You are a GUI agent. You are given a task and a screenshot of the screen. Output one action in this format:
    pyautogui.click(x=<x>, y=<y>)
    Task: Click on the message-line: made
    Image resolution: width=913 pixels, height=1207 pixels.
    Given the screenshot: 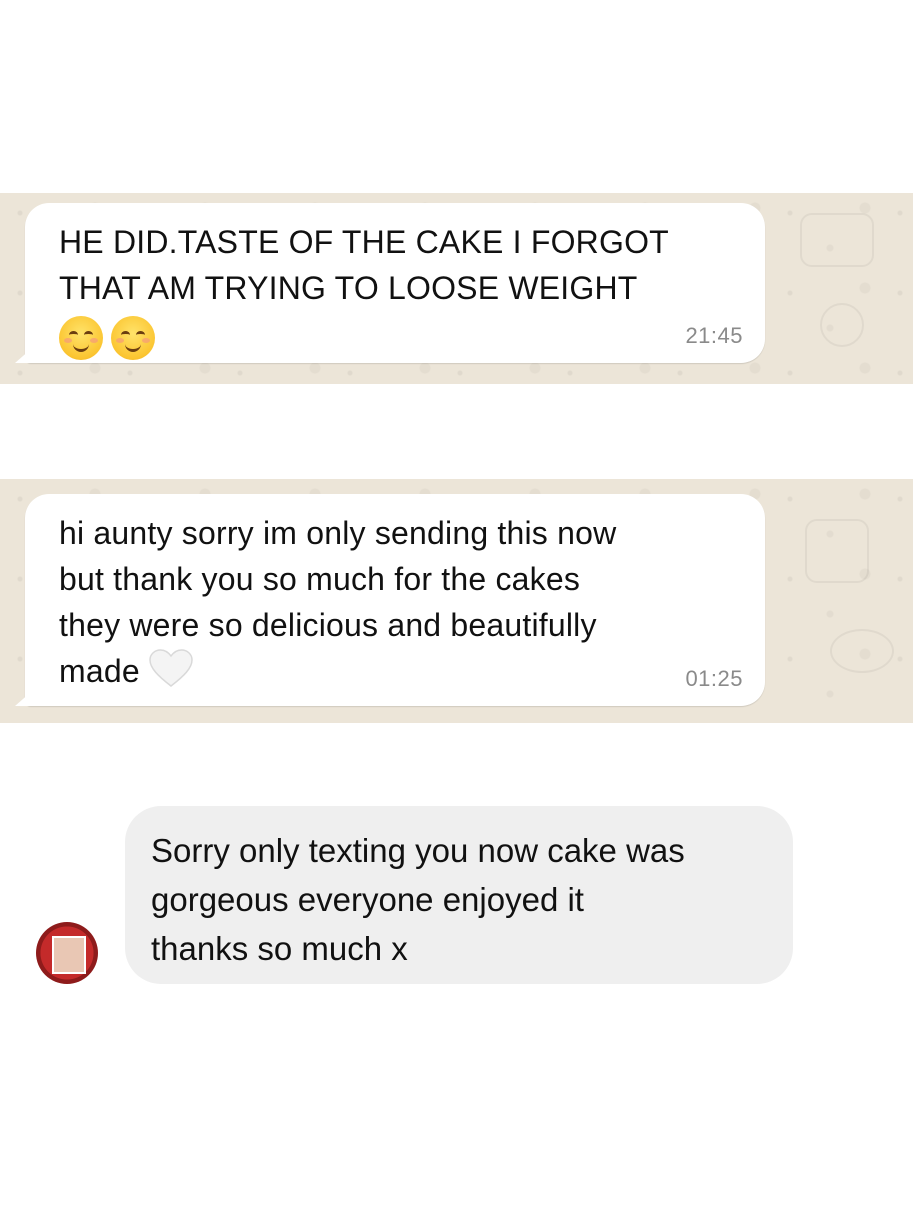 What is the action you would take?
    pyautogui.click(x=99, y=671)
    